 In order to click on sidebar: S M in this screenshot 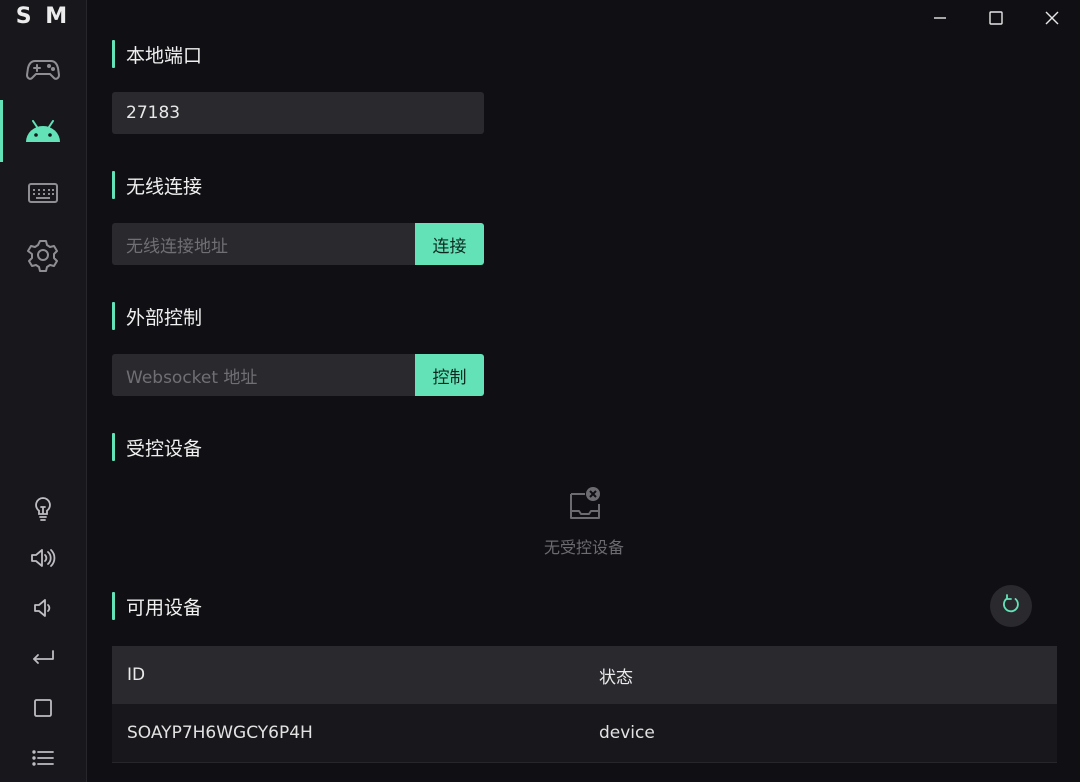, I will do `click(43, 391)`.